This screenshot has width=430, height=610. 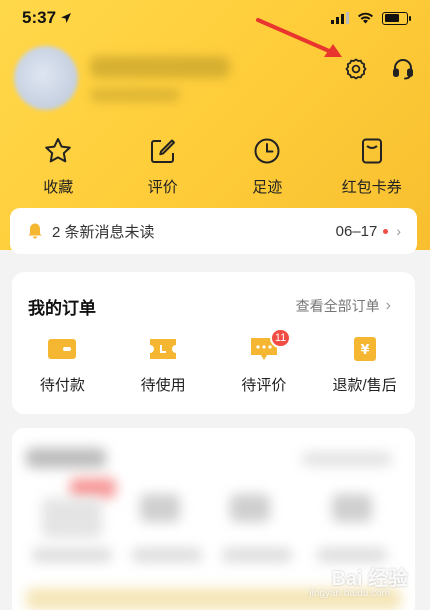 I want to click on clock-icon, so click(x=267, y=151).